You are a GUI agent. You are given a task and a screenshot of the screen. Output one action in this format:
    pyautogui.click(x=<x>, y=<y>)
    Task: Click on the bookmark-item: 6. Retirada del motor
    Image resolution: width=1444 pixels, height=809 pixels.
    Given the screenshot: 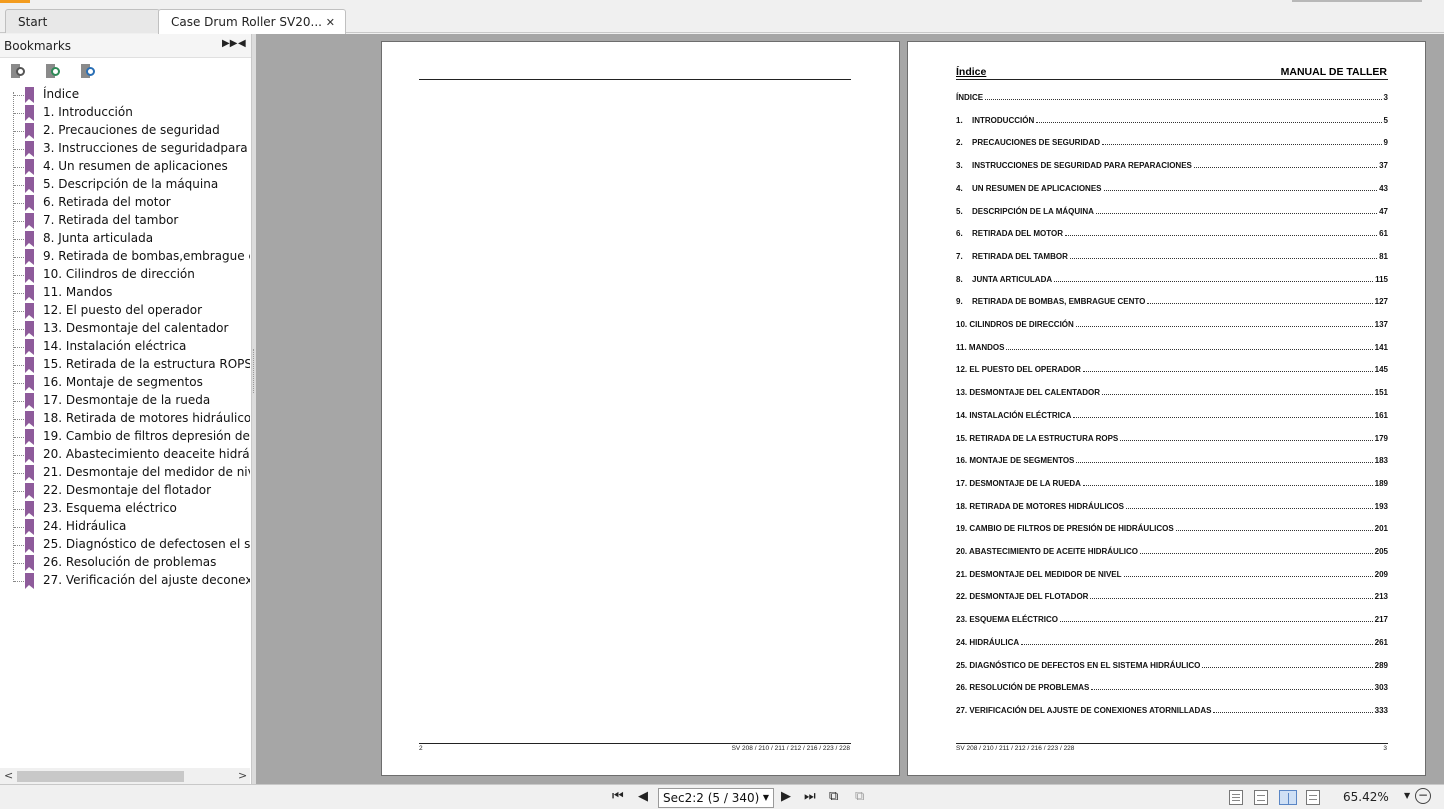 What is the action you would take?
    pyautogui.click(x=125, y=203)
    